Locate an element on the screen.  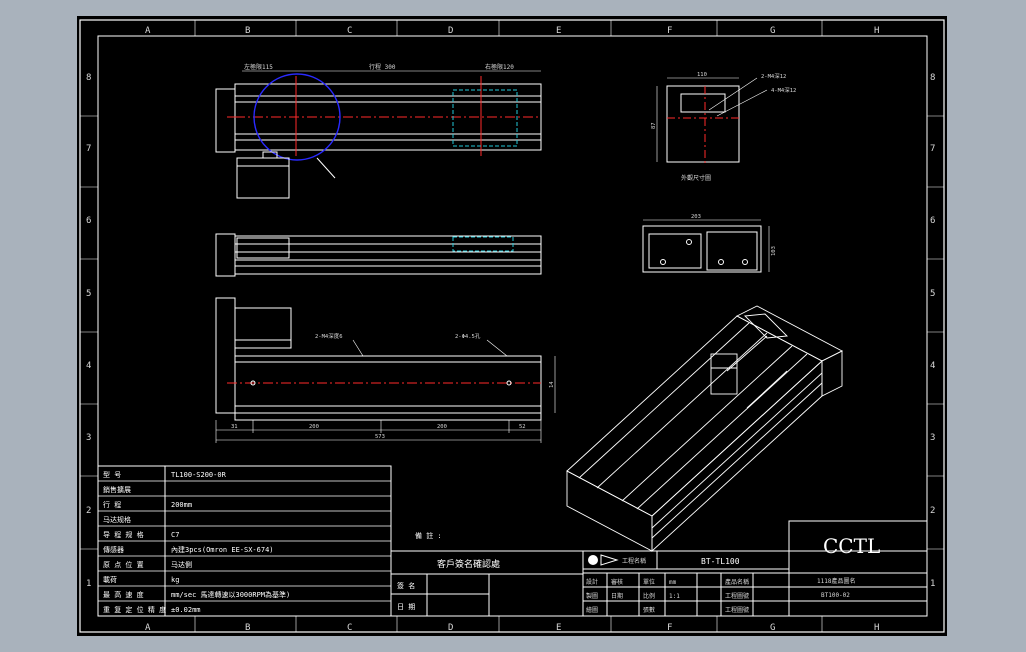
grid-col-bottom-C: C is located at coordinates (349, 628).